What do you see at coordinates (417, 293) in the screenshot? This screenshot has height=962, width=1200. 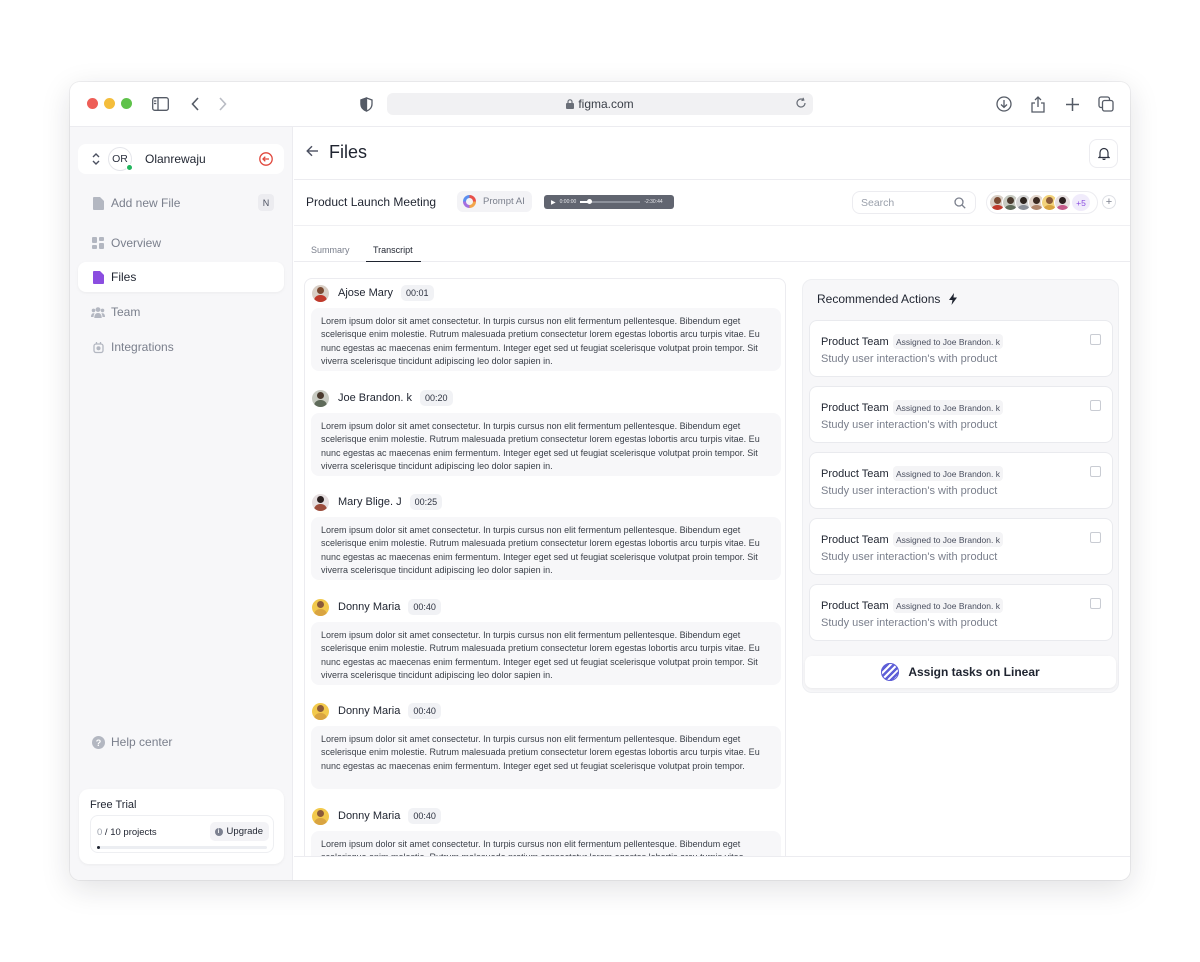 I see `timestamp-badge: 00:01` at bounding box center [417, 293].